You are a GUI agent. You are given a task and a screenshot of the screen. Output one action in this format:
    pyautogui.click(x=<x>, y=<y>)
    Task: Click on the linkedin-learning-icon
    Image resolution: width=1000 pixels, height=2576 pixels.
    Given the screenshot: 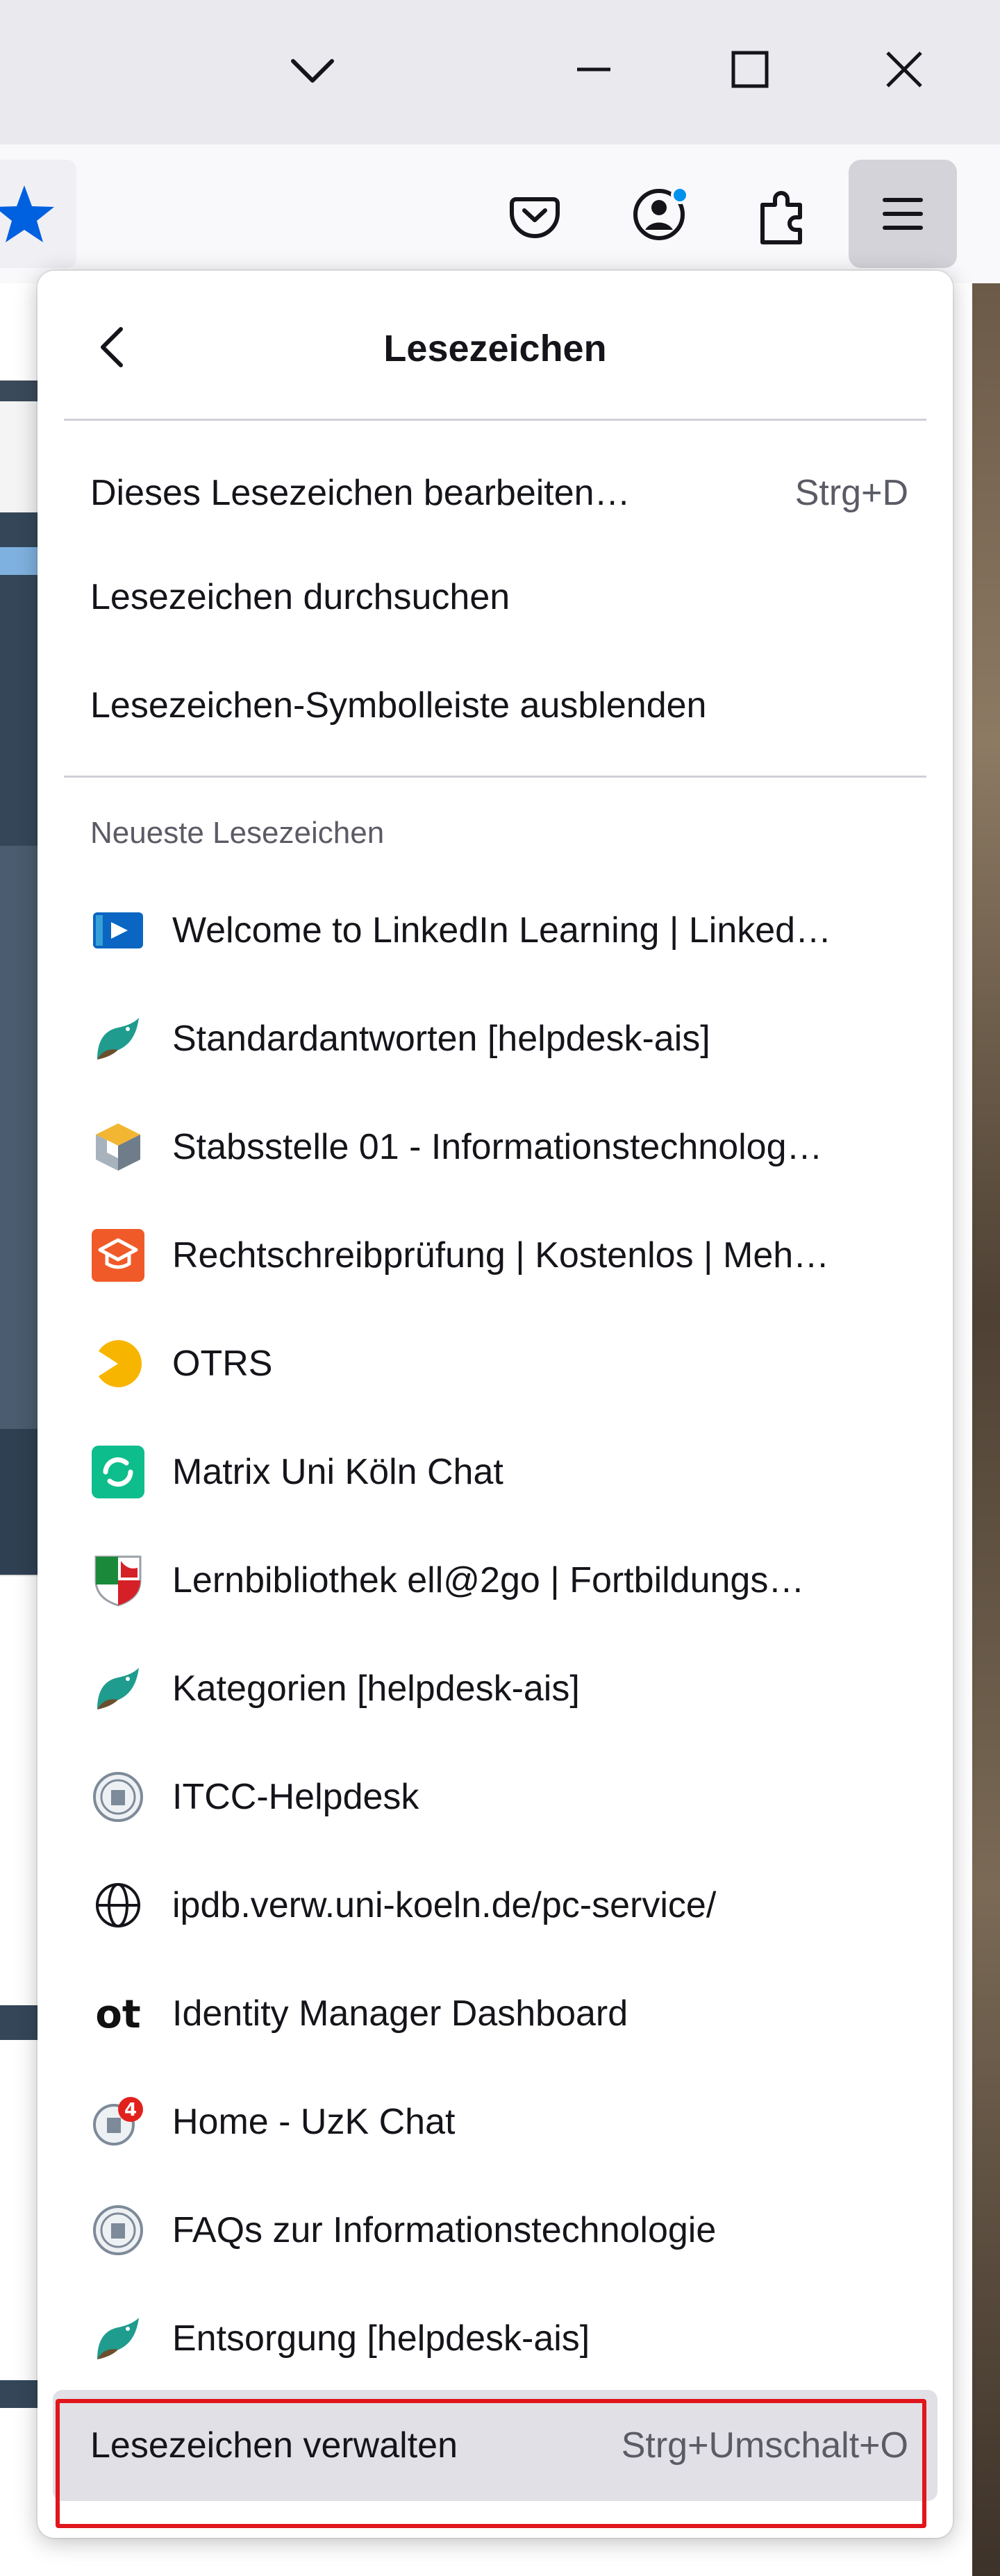 What is the action you would take?
    pyautogui.click(x=118, y=930)
    